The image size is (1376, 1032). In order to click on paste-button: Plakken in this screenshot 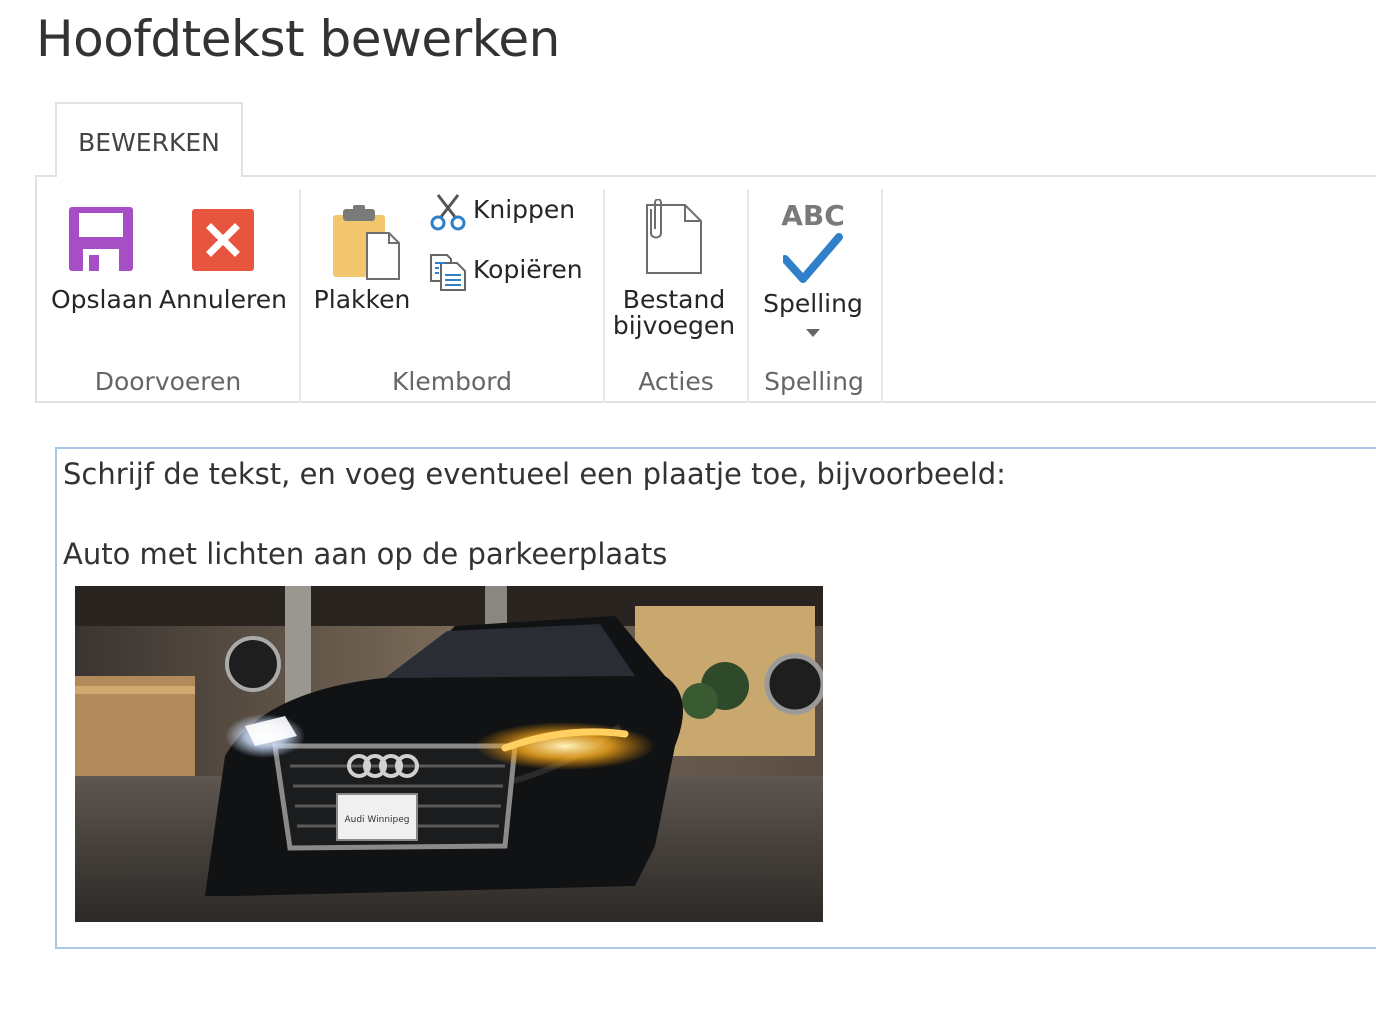, I will do `click(362, 263)`.